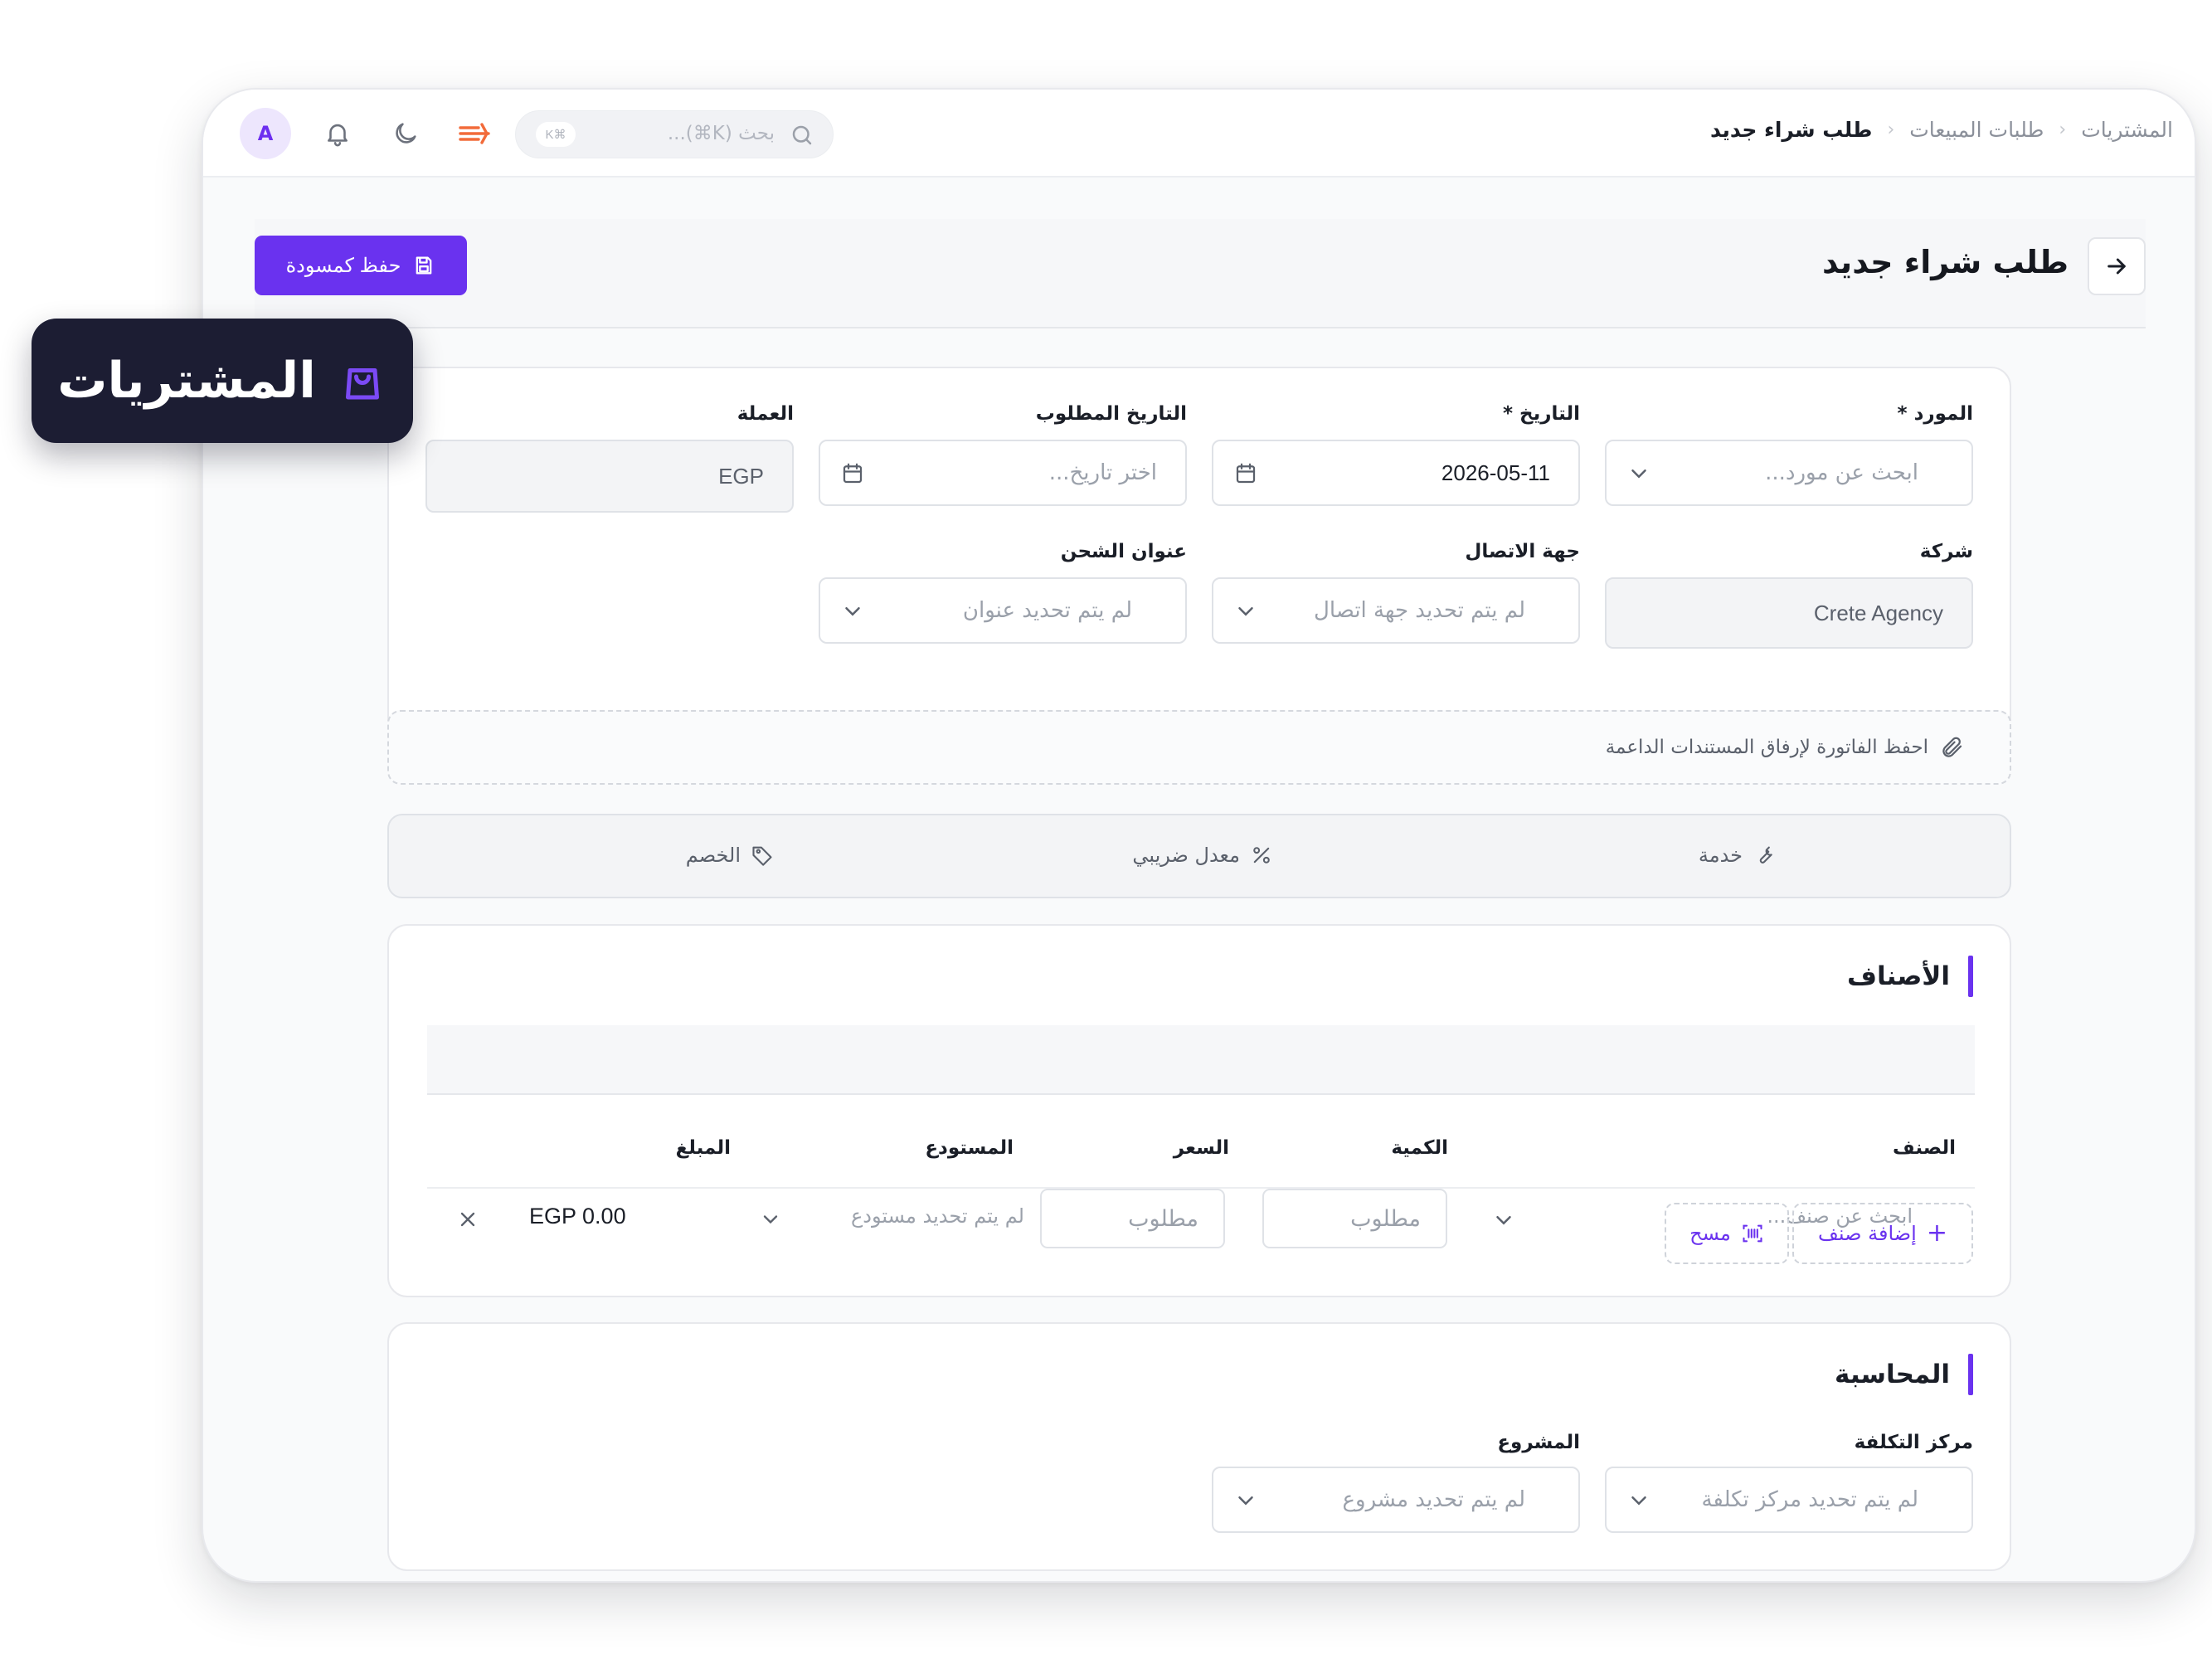 Image resolution: width=2212 pixels, height=1659 pixels. Describe the element at coordinates (713, 855) in the screenshot. I see `discount-label: الخصم` at that location.